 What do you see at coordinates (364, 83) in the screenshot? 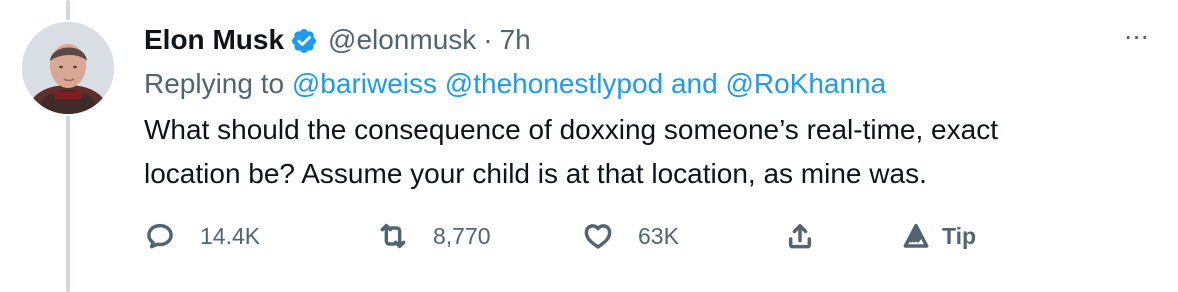
I see `mention-link: @bariweiss` at bounding box center [364, 83].